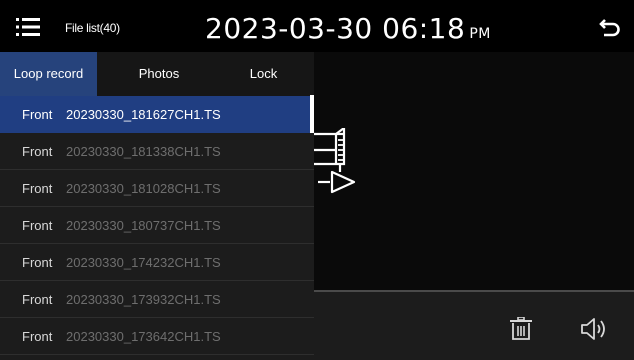 The image size is (634, 360). What do you see at coordinates (28, 27) in the screenshot?
I see `menu-icon` at bounding box center [28, 27].